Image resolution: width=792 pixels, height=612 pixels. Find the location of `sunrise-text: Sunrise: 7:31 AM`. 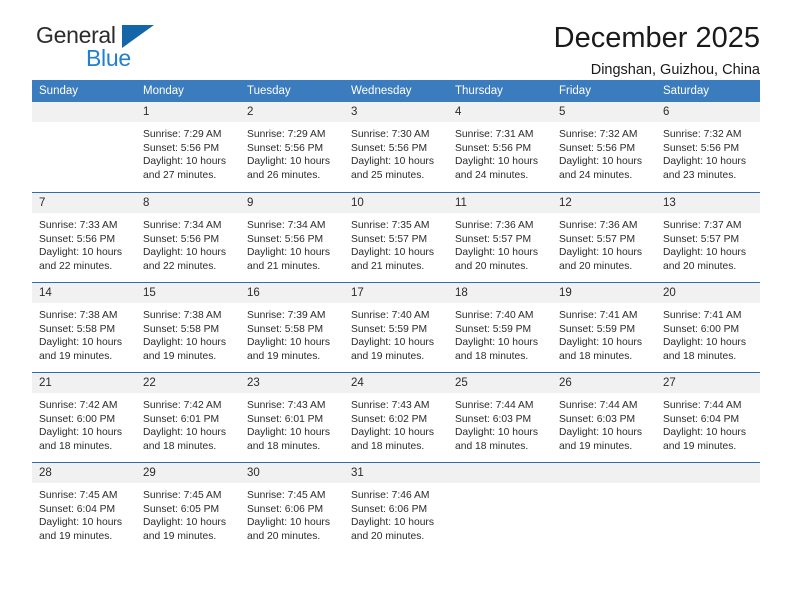

sunrise-text: Sunrise: 7:31 AM is located at coordinates (494, 134).